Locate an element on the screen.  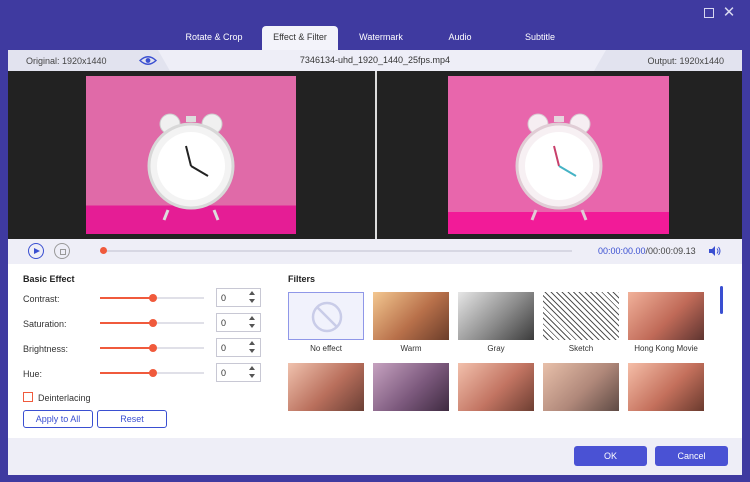
output-preview is located at coordinates (558, 155).